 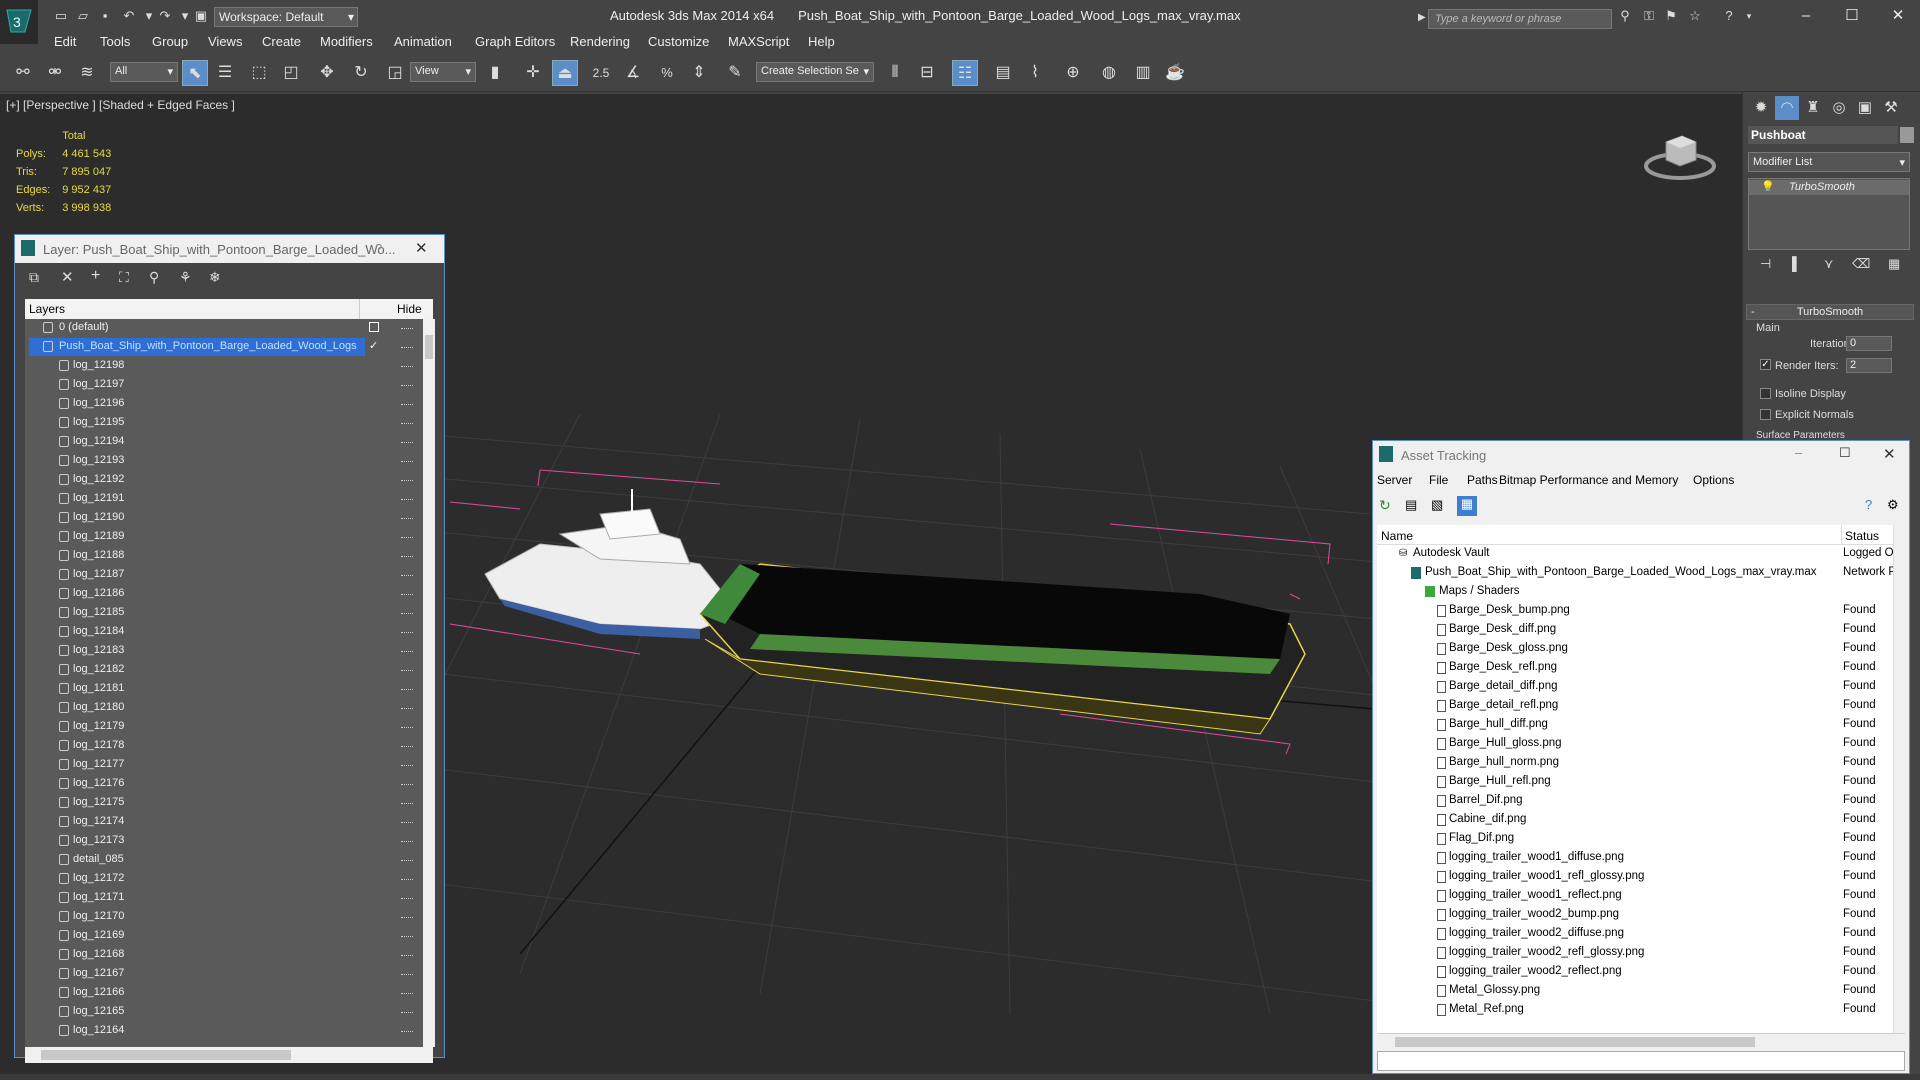 What do you see at coordinates (1635, 782) in the screenshot?
I see `table-row: Barge_Hull_refl.png Found` at bounding box center [1635, 782].